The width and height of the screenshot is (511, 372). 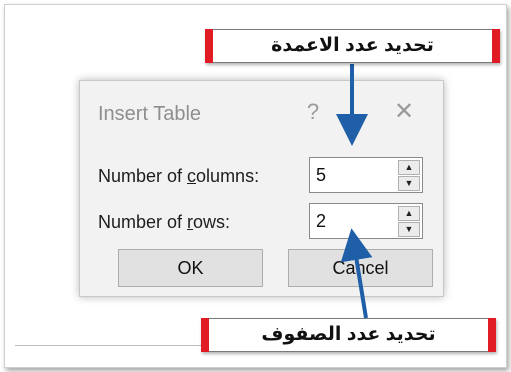 I want to click on rows-callout: تحديد عدد الصفوف, so click(x=348, y=335).